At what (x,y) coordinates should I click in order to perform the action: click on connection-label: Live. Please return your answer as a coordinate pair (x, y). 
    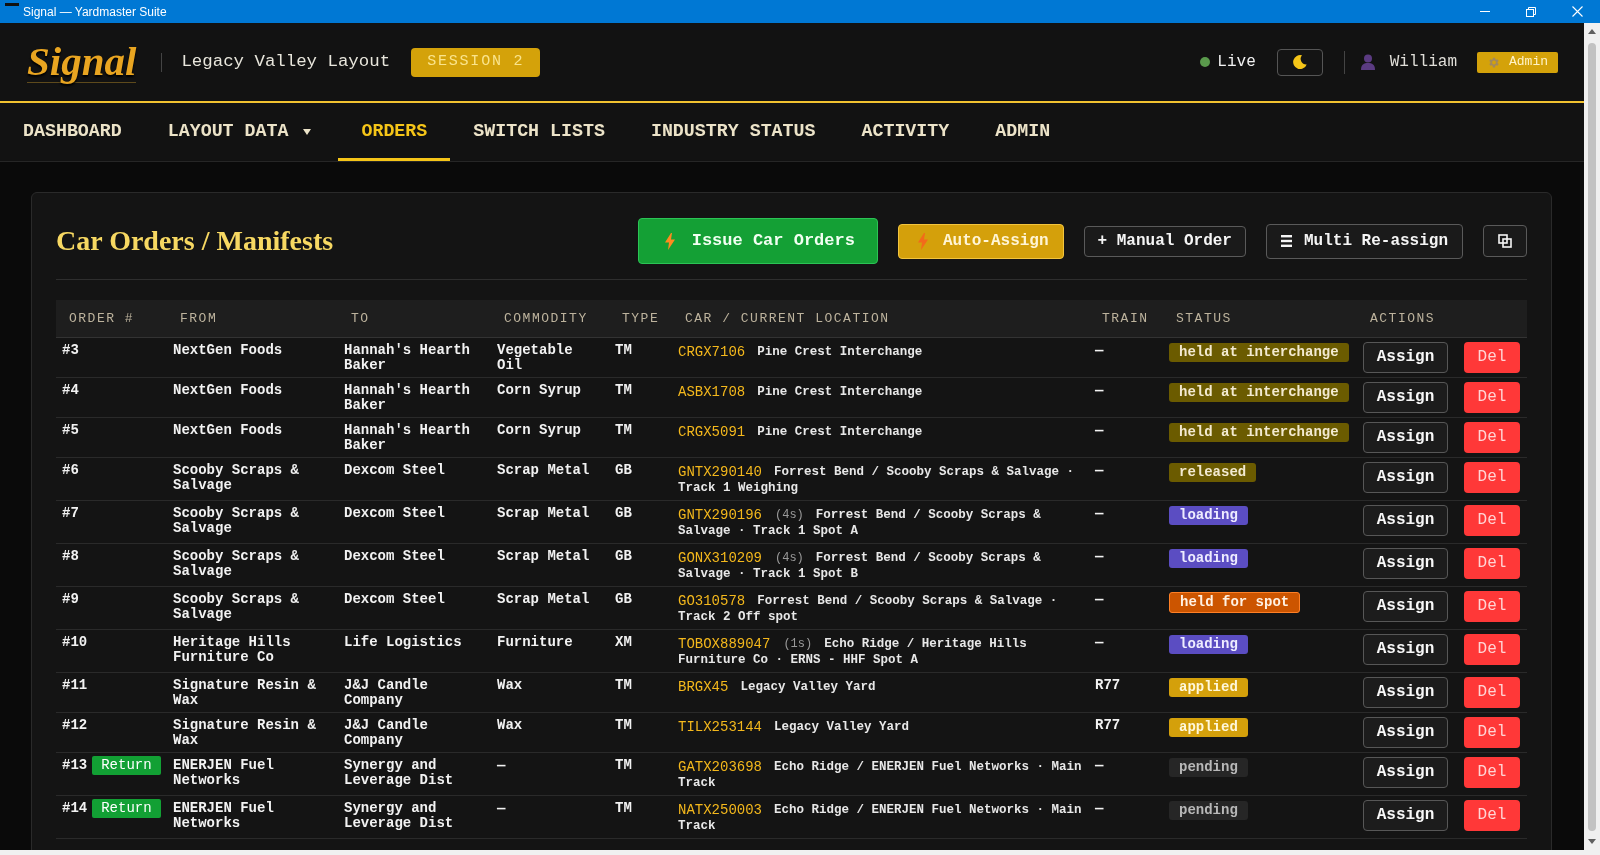
    Looking at the image, I should click on (1236, 62).